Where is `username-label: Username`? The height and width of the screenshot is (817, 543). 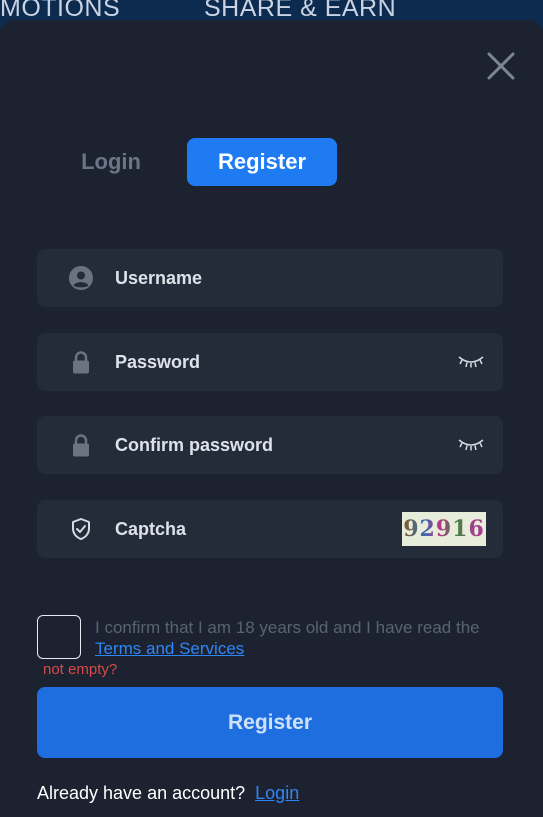 username-label: Username is located at coordinates (159, 278).